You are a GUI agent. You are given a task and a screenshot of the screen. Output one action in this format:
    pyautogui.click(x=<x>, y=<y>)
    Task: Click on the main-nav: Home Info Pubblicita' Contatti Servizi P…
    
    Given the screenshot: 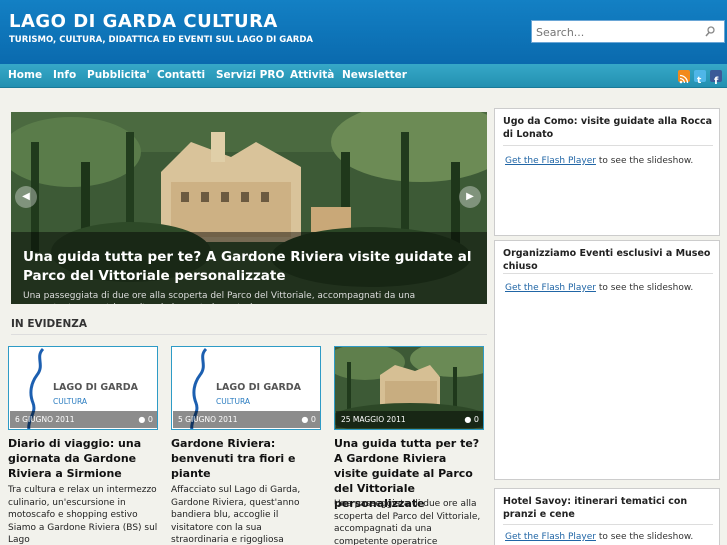 What is the action you would take?
    pyautogui.click(x=363, y=76)
    